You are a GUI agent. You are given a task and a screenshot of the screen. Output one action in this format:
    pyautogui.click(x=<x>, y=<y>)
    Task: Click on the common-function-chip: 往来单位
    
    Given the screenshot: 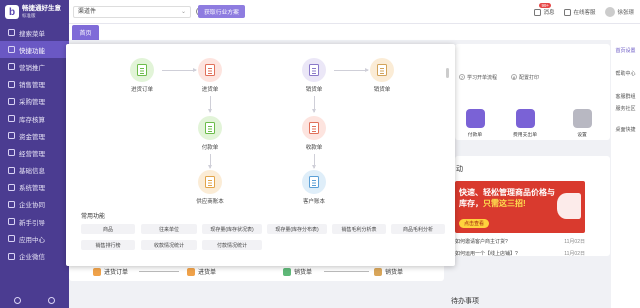 What is the action you would take?
    pyautogui.click(x=169, y=229)
    